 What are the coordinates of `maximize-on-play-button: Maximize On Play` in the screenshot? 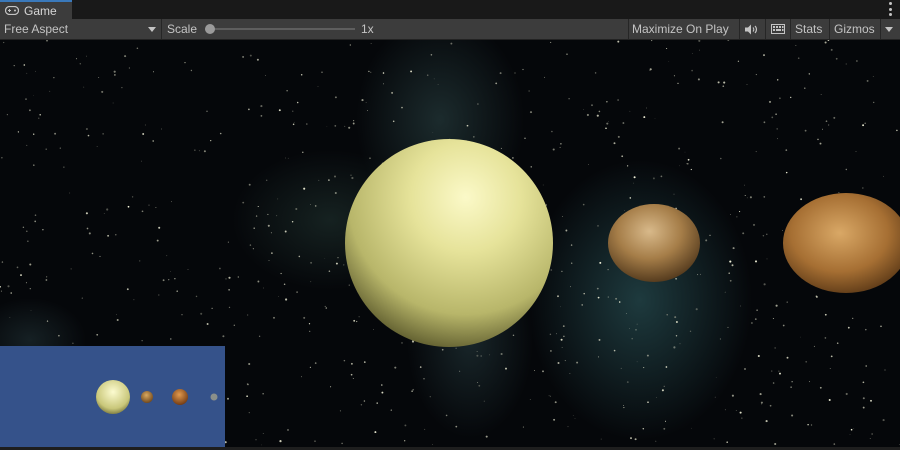 It's located at (680, 29).